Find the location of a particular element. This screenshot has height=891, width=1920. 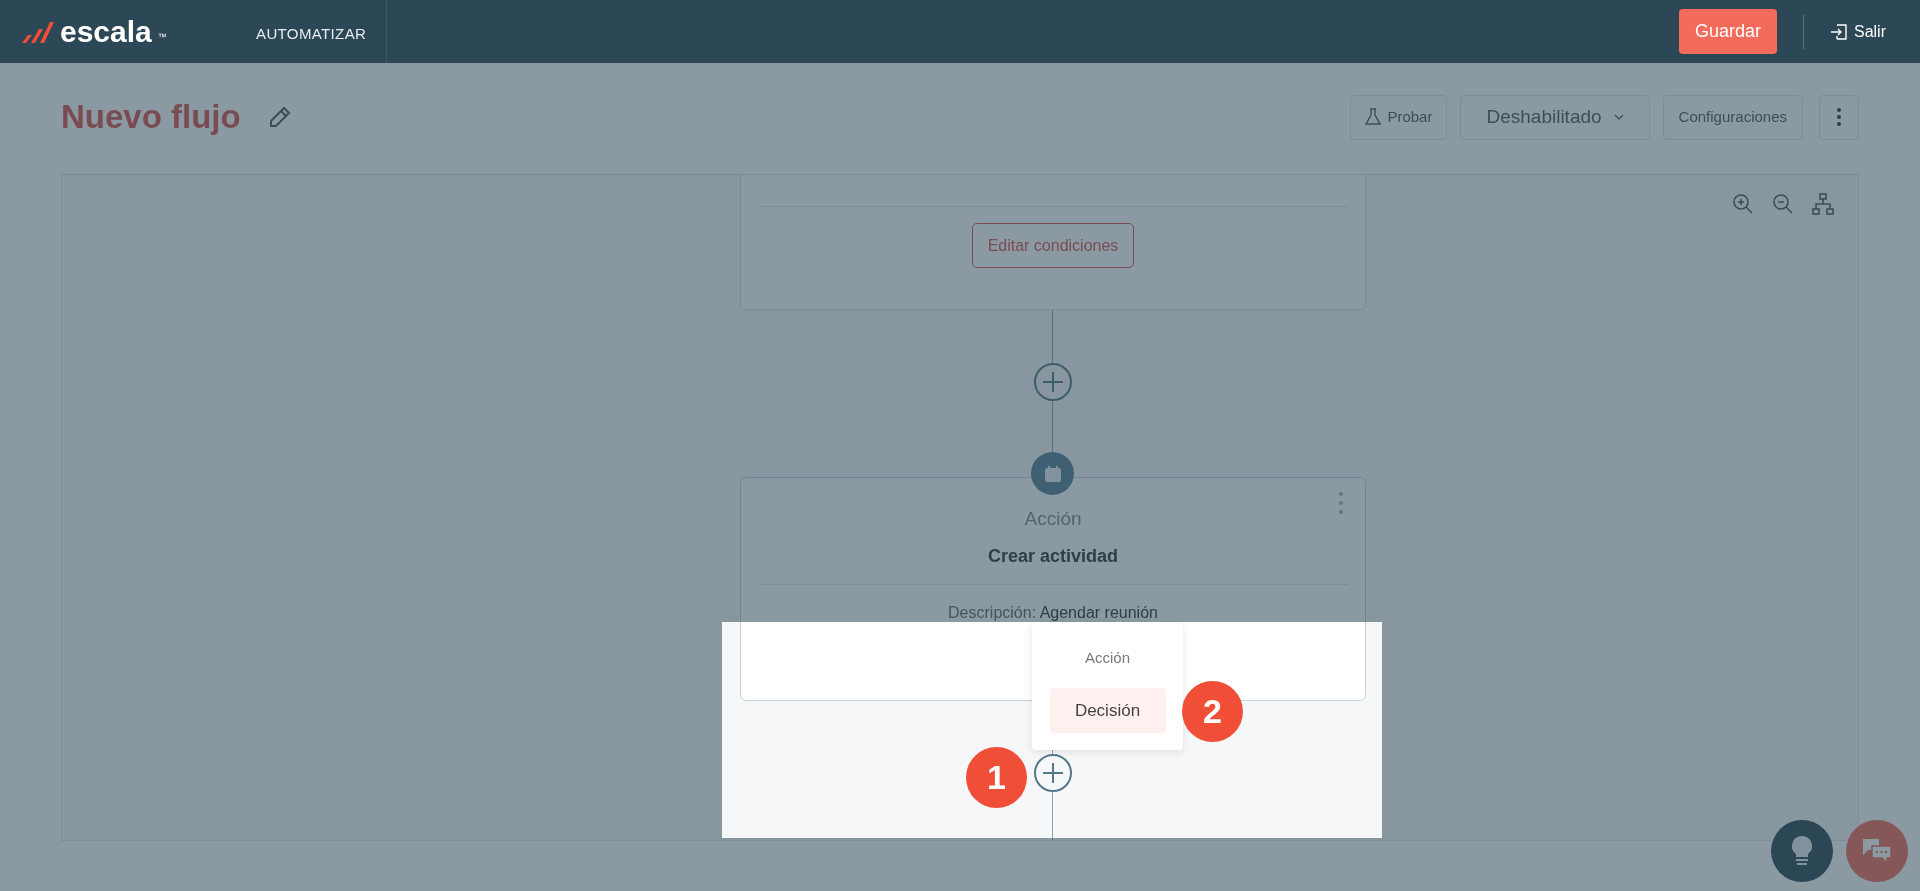

zoom-in-icon is located at coordinates (1743, 204).